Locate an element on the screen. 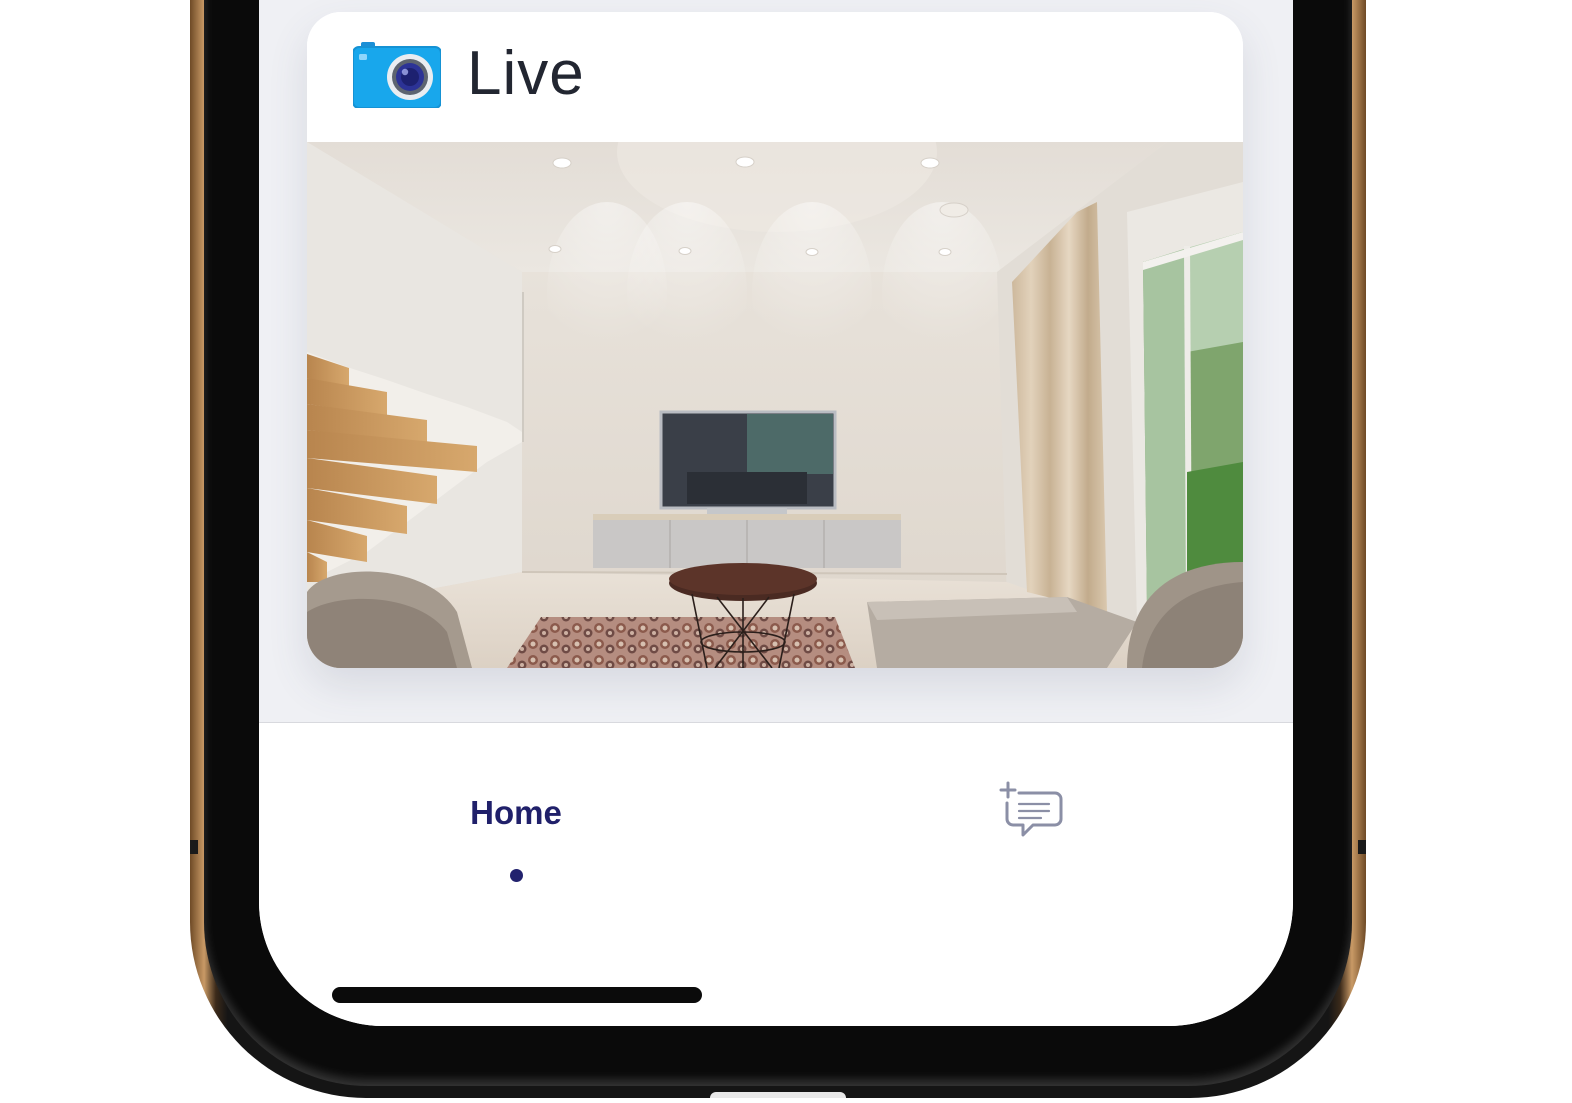  camera-icon is located at coordinates (397, 75).